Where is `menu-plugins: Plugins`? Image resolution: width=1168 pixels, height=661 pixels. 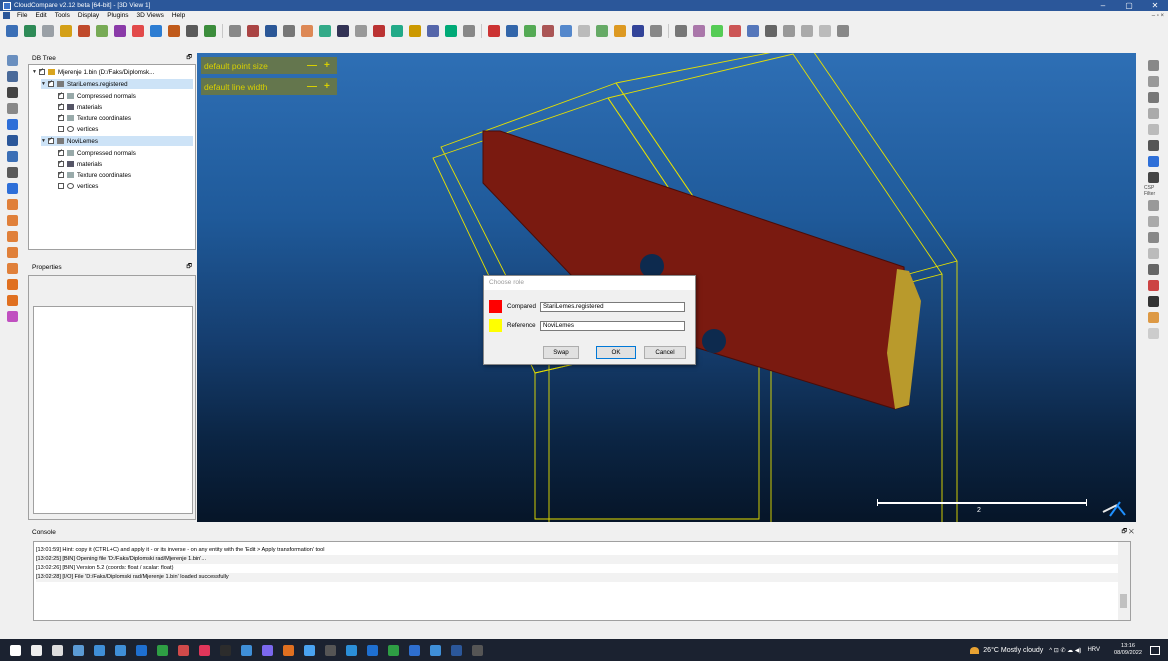 menu-plugins: Plugins is located at coordinates (117, 15).